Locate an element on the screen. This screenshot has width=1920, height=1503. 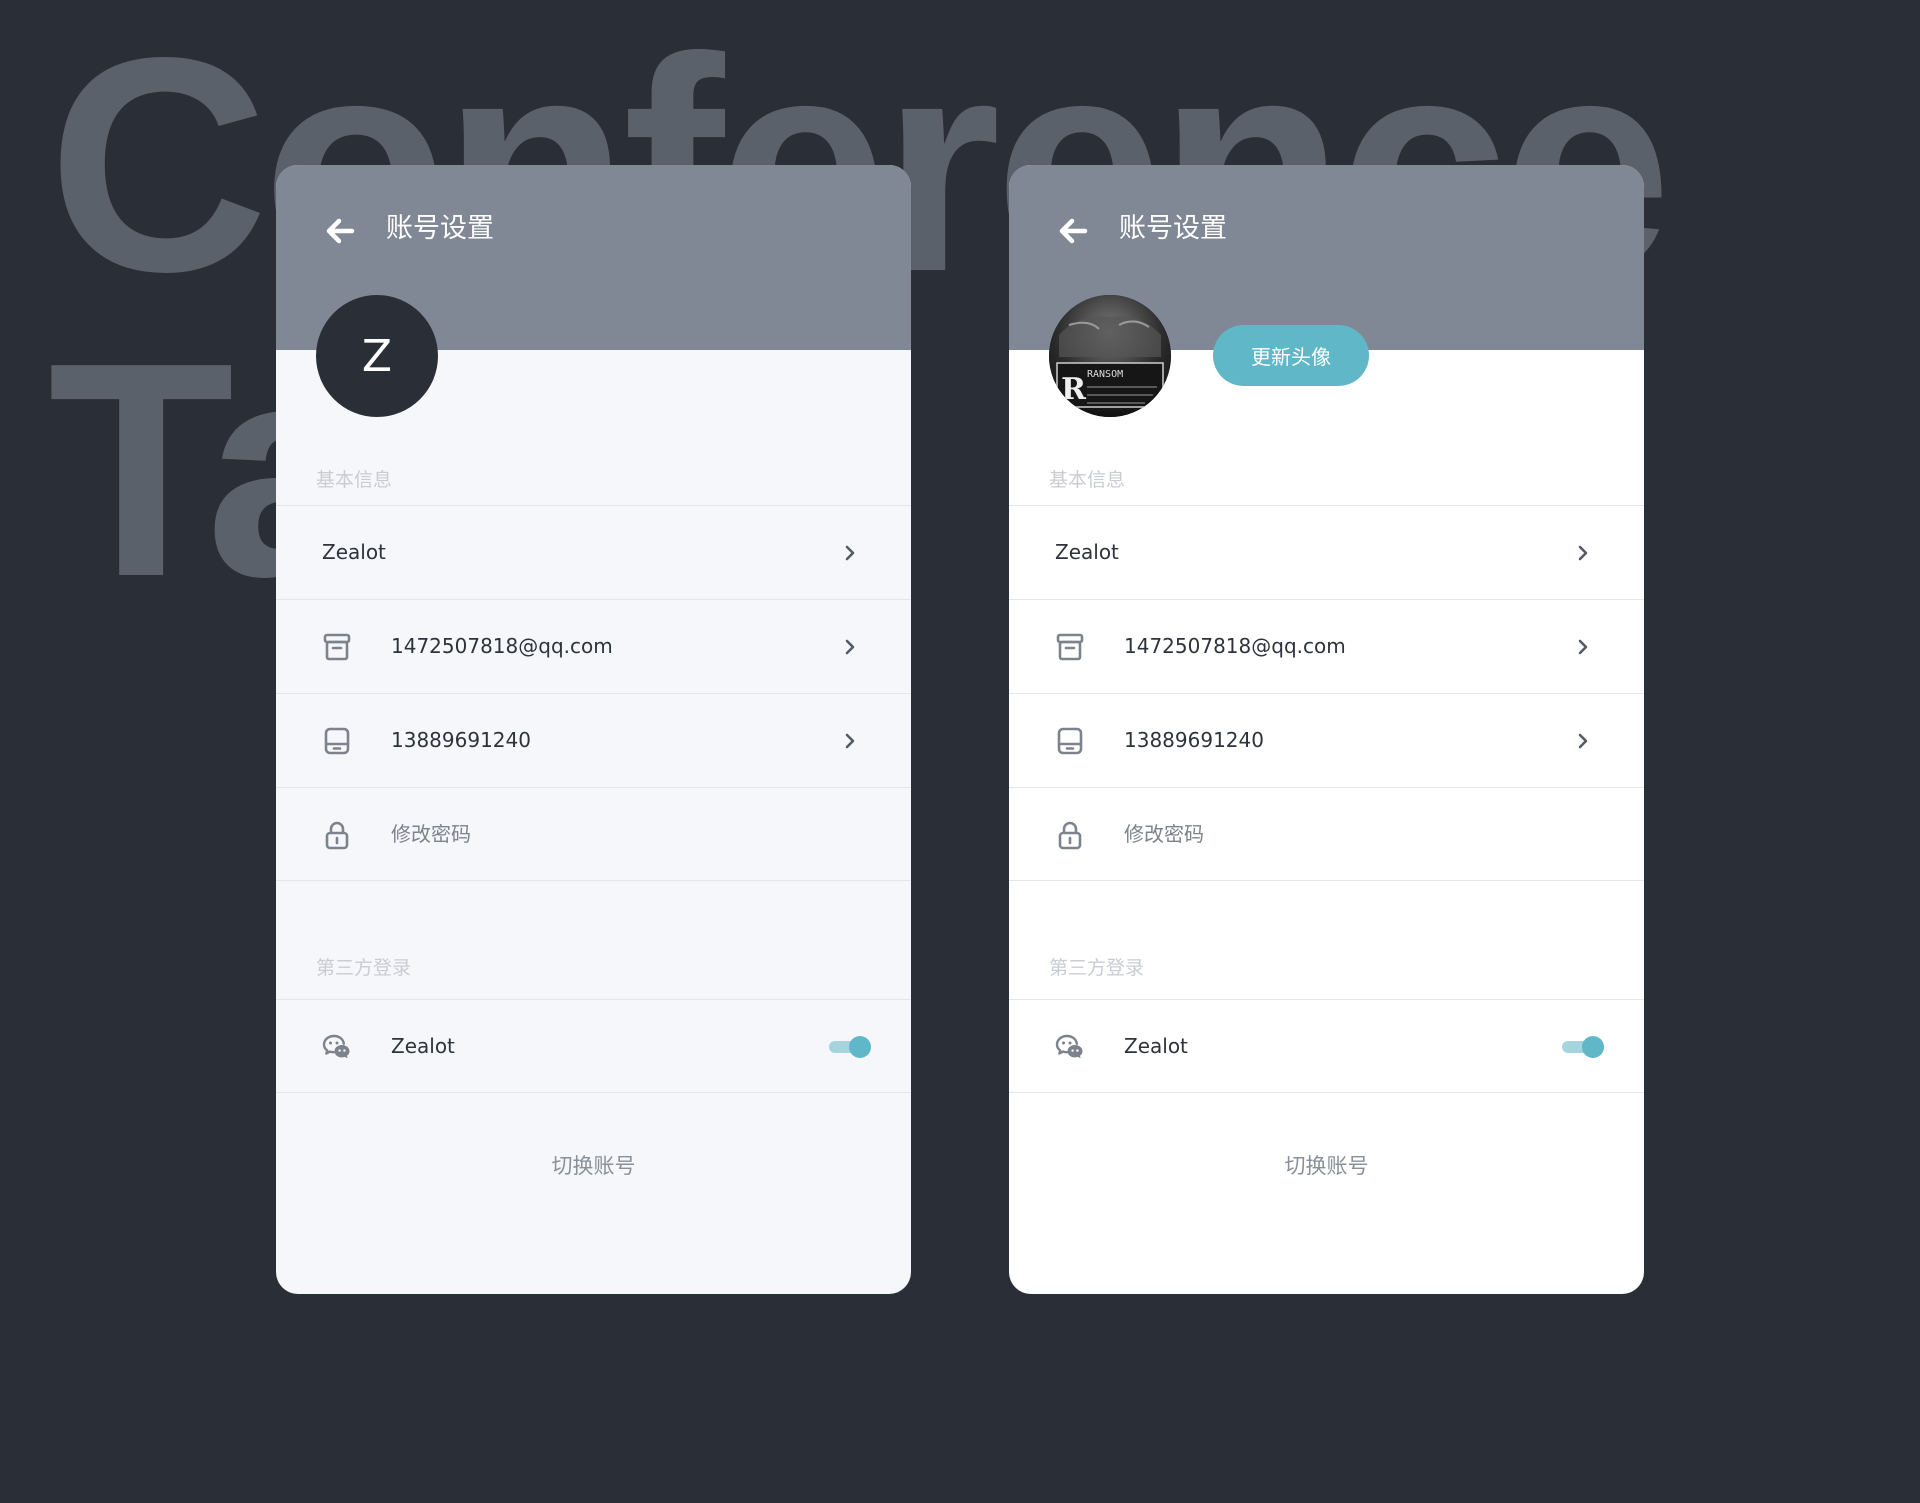
update-avatar-button: 更新头像 is located at coordinates (1291, 355).